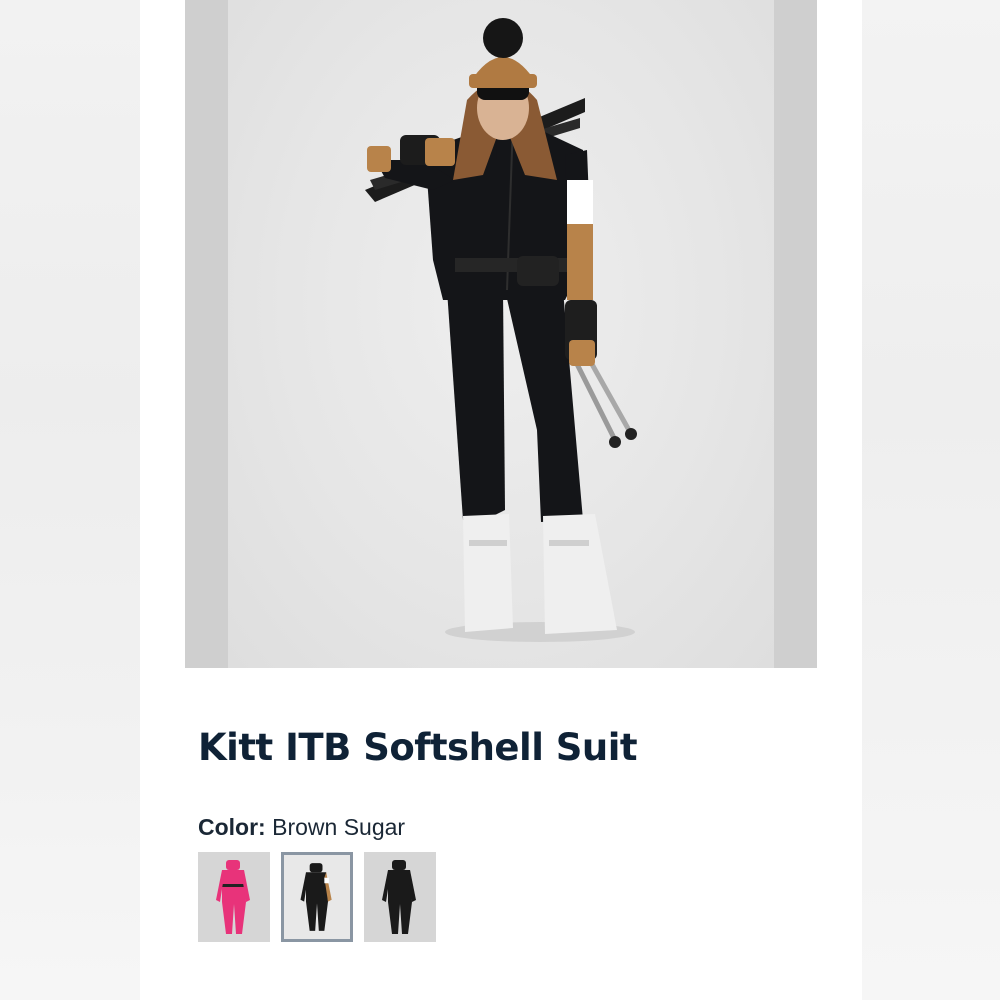  What do you see at coordinates (931, 500) in the screenshot?
I see `background-blur-right` at bounding box center [931, 500].